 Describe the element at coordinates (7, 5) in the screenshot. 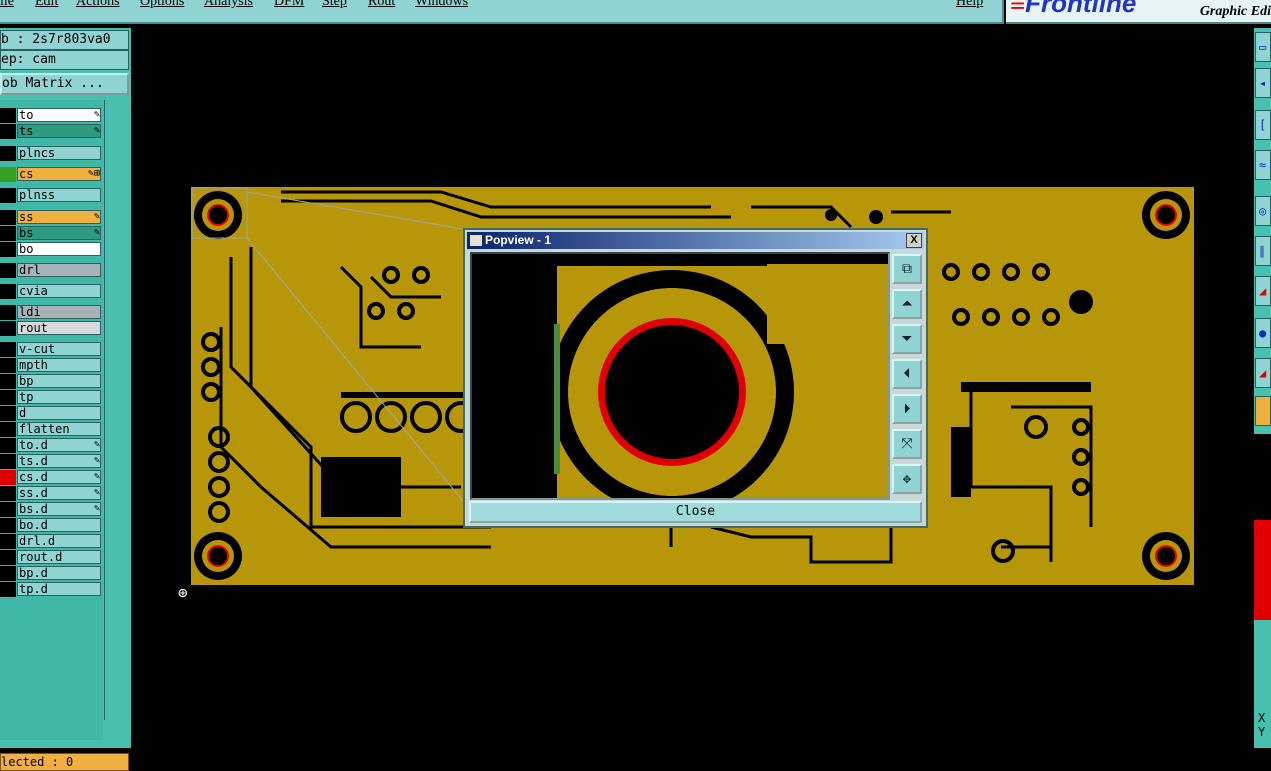

I see `menu-file: ile` at that location.